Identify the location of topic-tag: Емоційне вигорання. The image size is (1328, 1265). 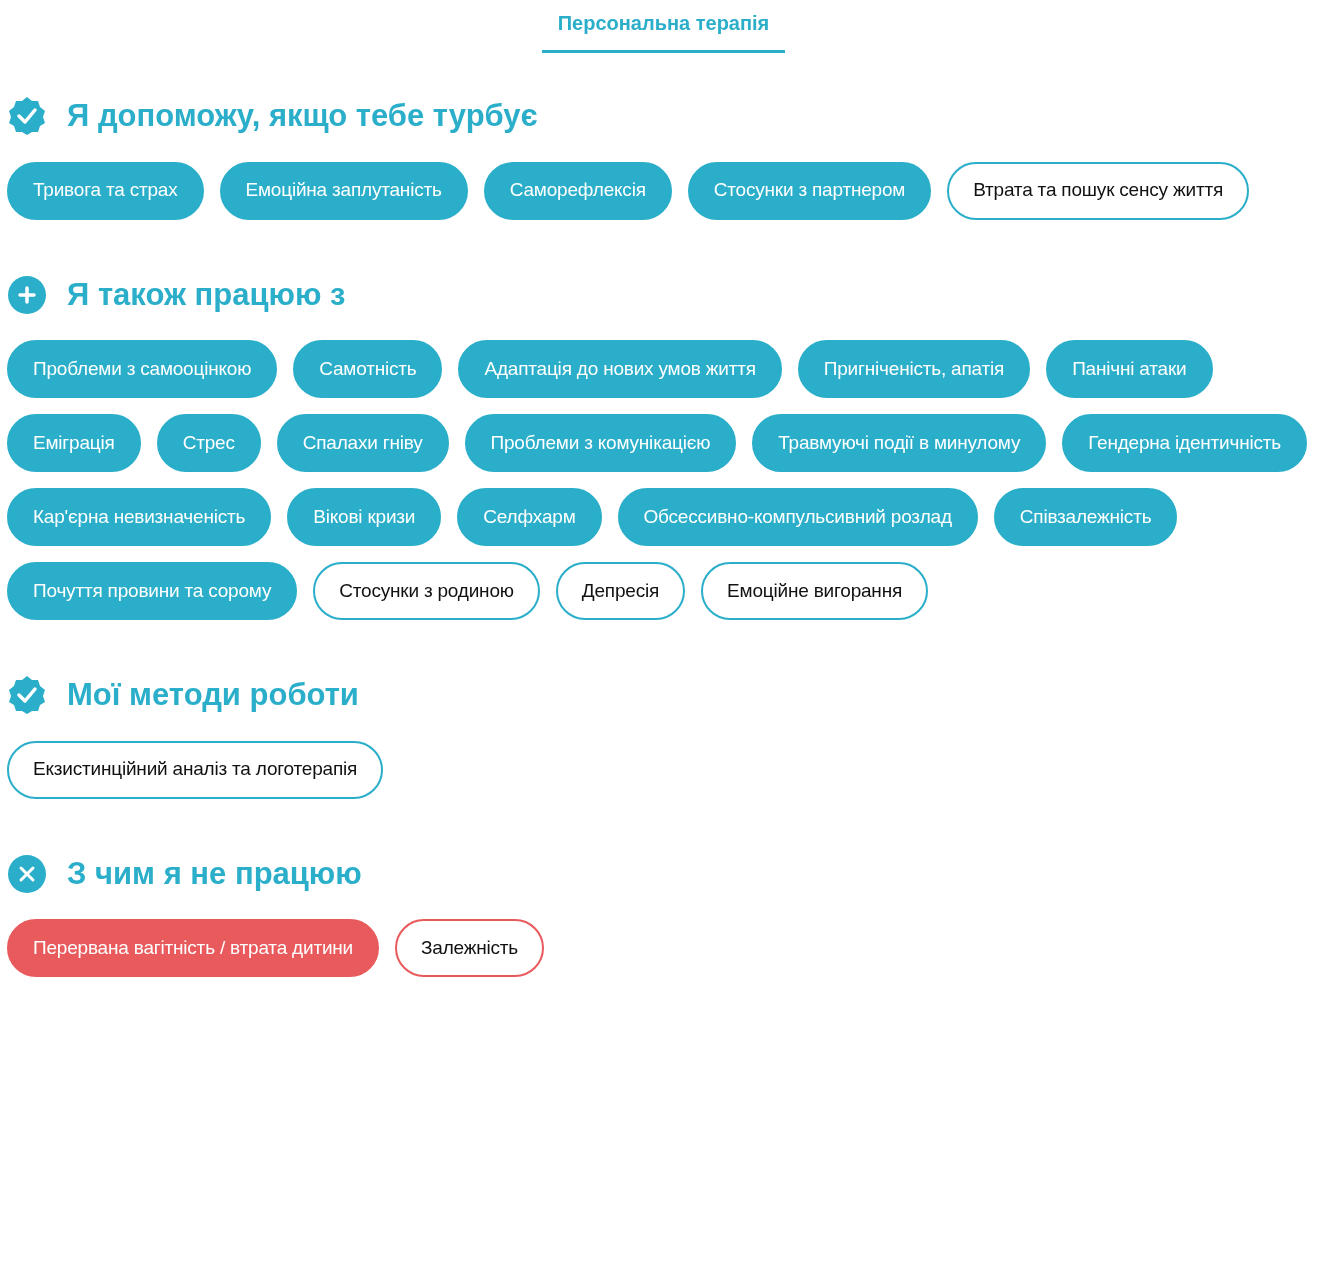
(815, 591).